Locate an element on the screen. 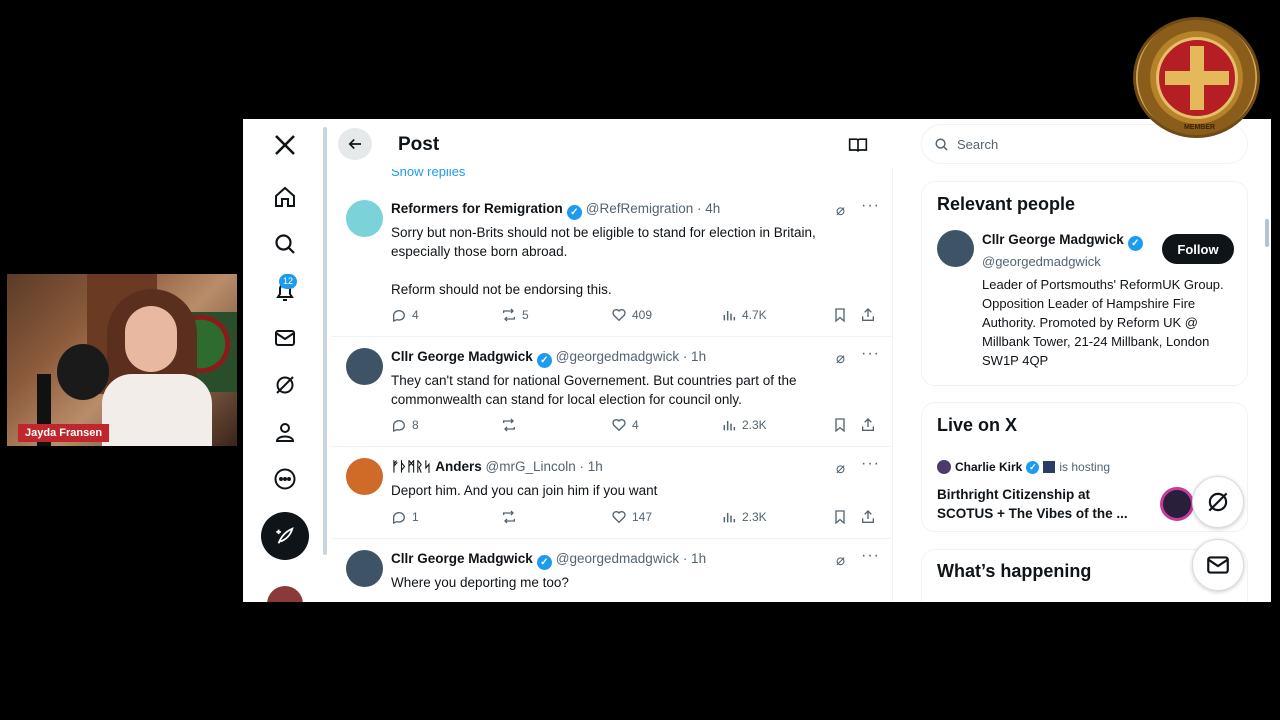 This screenshot has height=720, width=1280. author-handle: @mrG_Lincoln · 1h is located at coordinates (544, 466).